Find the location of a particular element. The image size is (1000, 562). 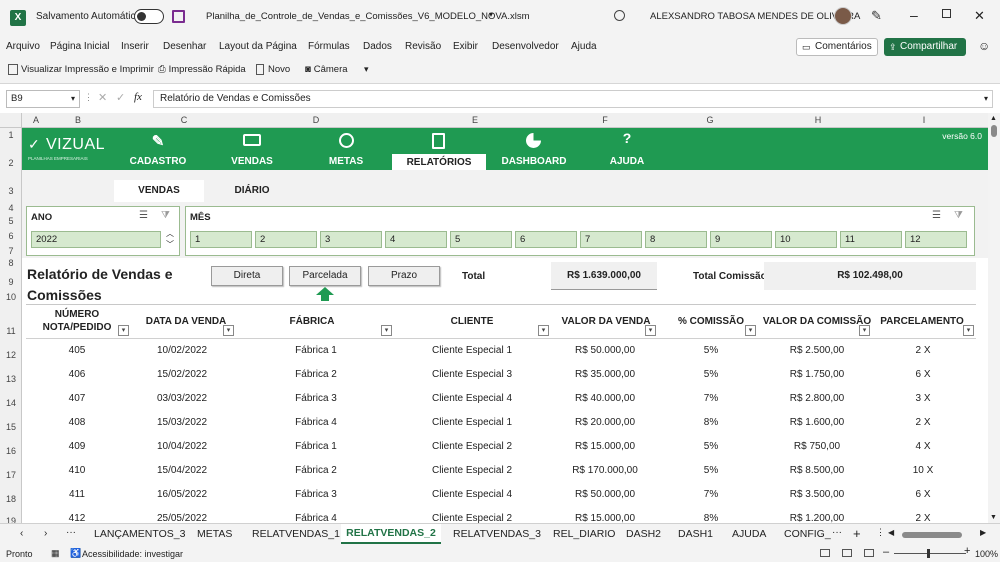

zoom-slider is located at coordinates (930, 553).